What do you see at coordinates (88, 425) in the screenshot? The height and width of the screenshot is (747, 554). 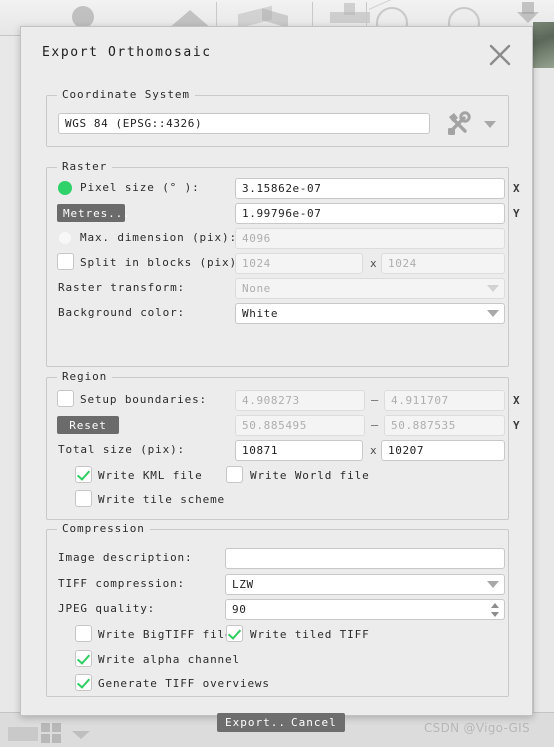 I see `reset-button: Reset` at bounding box center [88, 425].